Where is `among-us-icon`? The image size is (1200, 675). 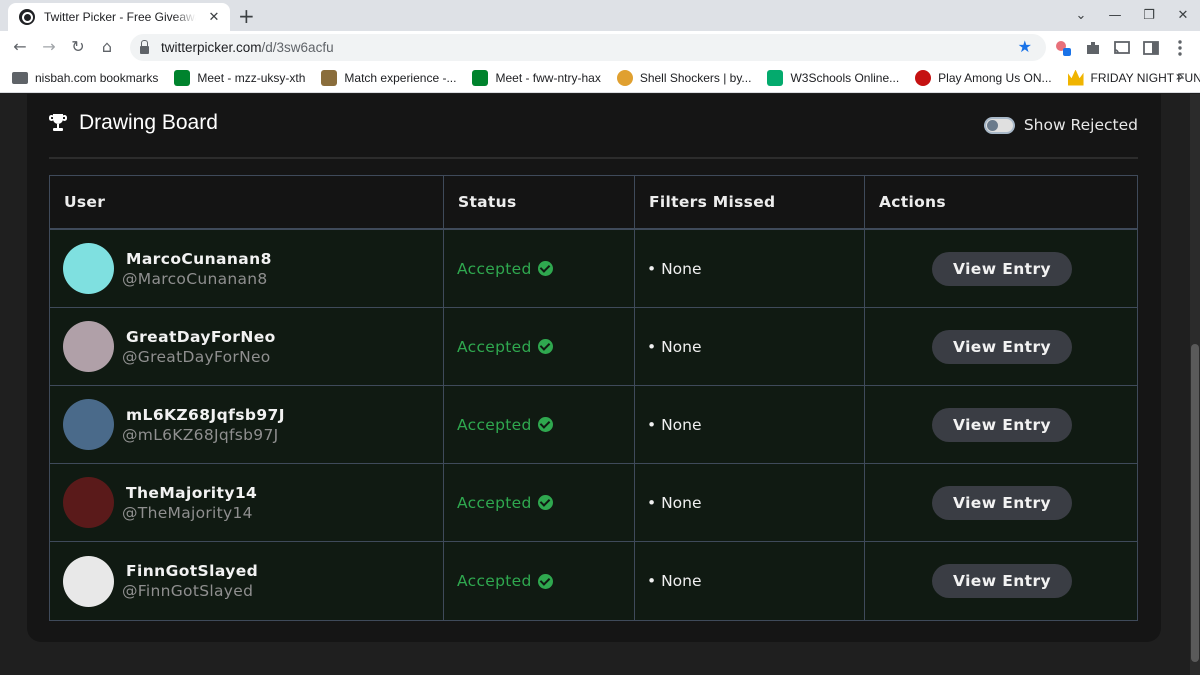 among-us-icon is located at coordinates (923, 77).